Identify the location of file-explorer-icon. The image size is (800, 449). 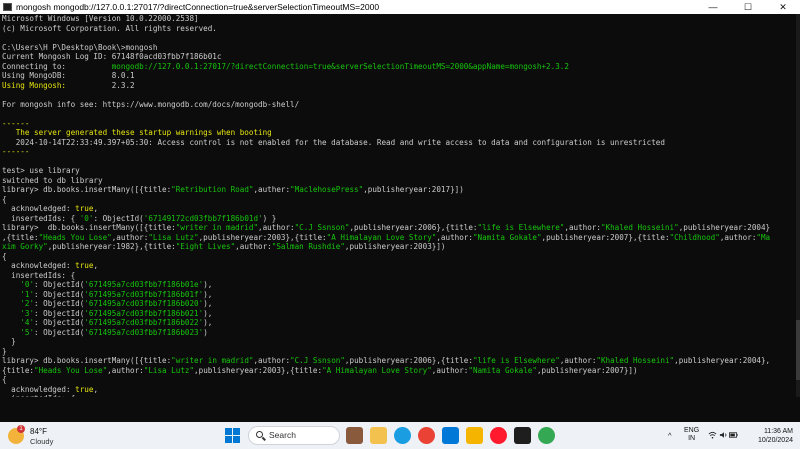
(378, 435).